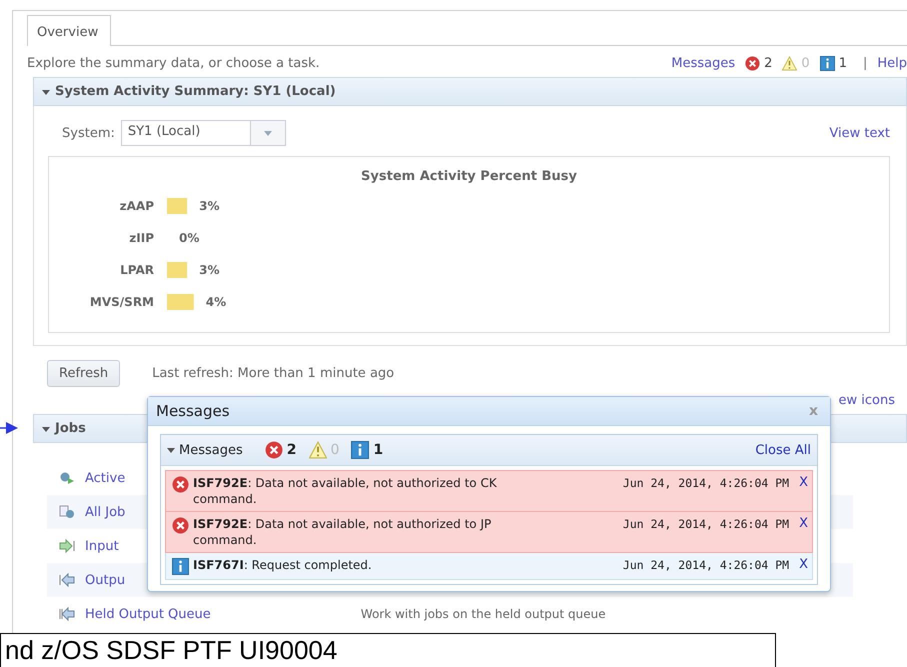 Image resolution: width=907 pixels, height=667 pixels. Describe the element at coordinates (105, 512) in the screenshot. I see `job-link: All Job` at that location.